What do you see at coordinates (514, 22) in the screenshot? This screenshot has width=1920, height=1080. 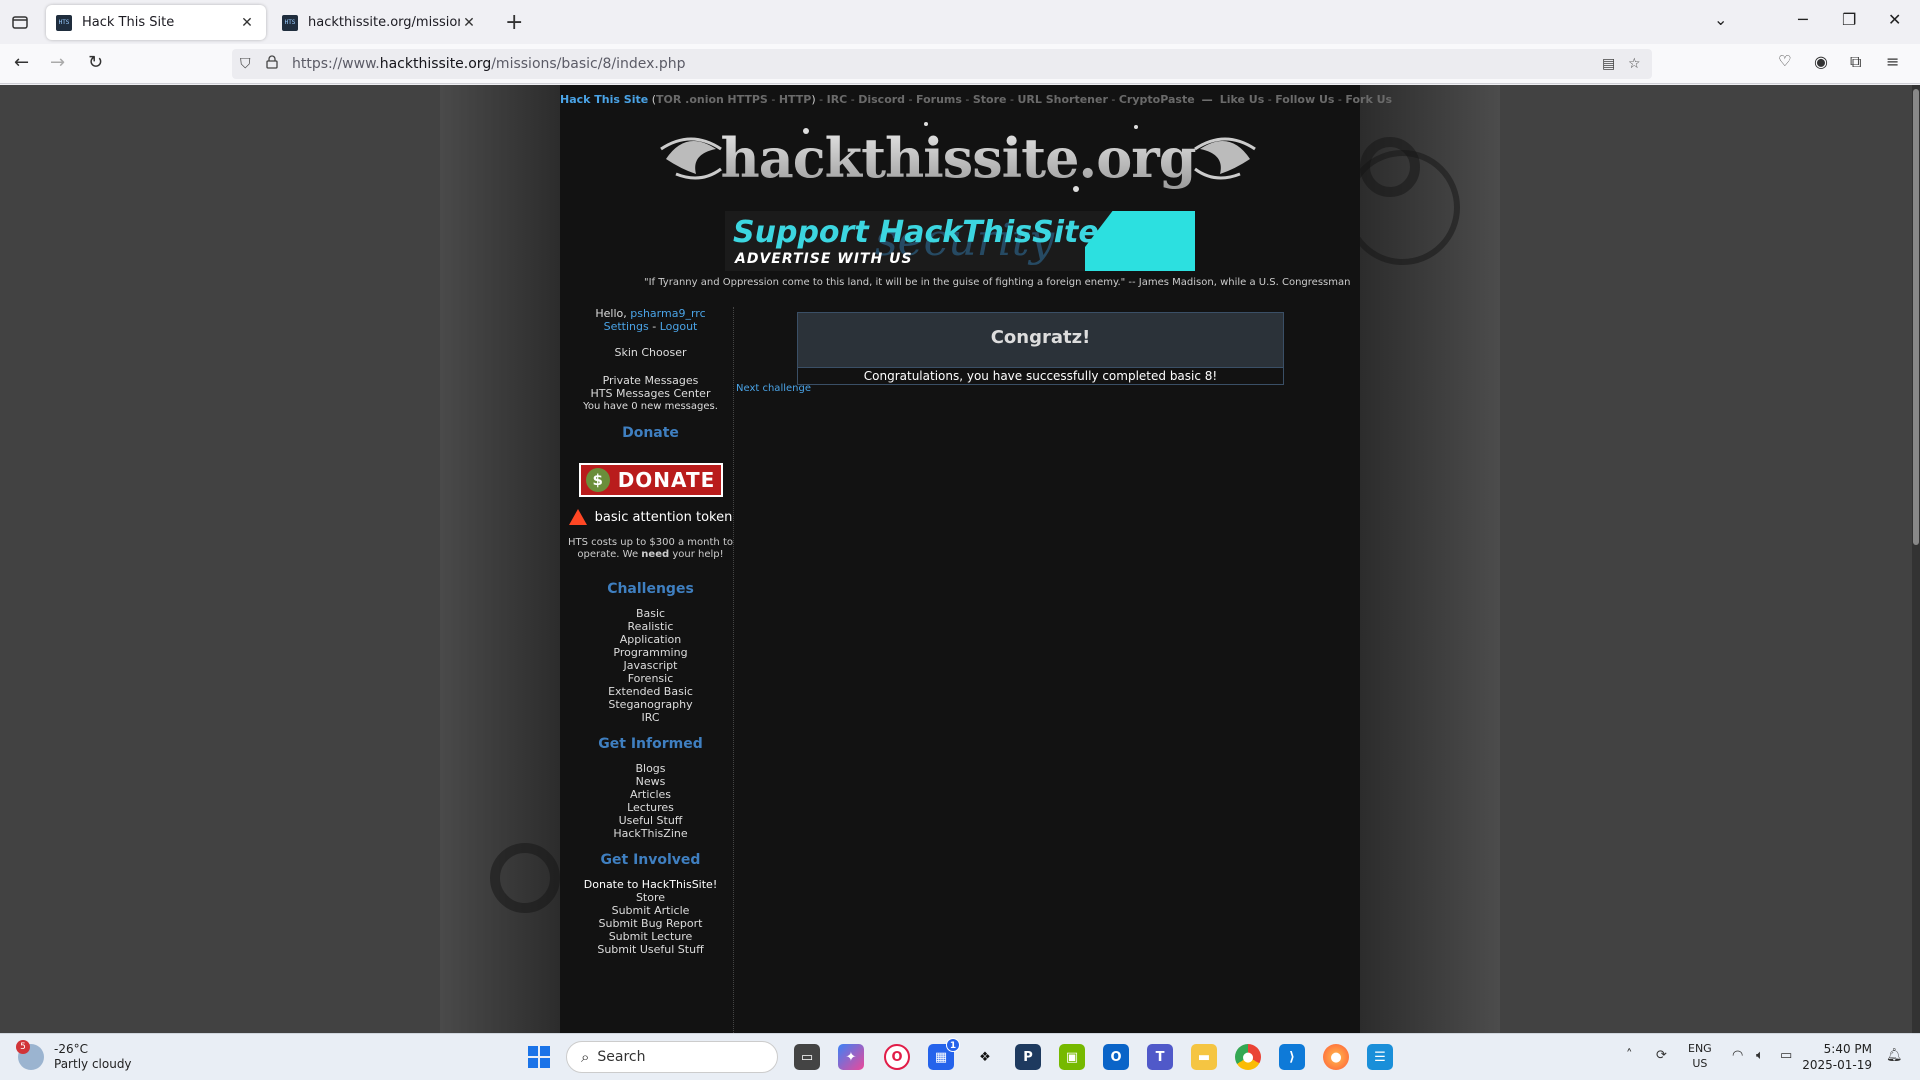 I see `new-tab-button: +` at bounding box center [514, 22].